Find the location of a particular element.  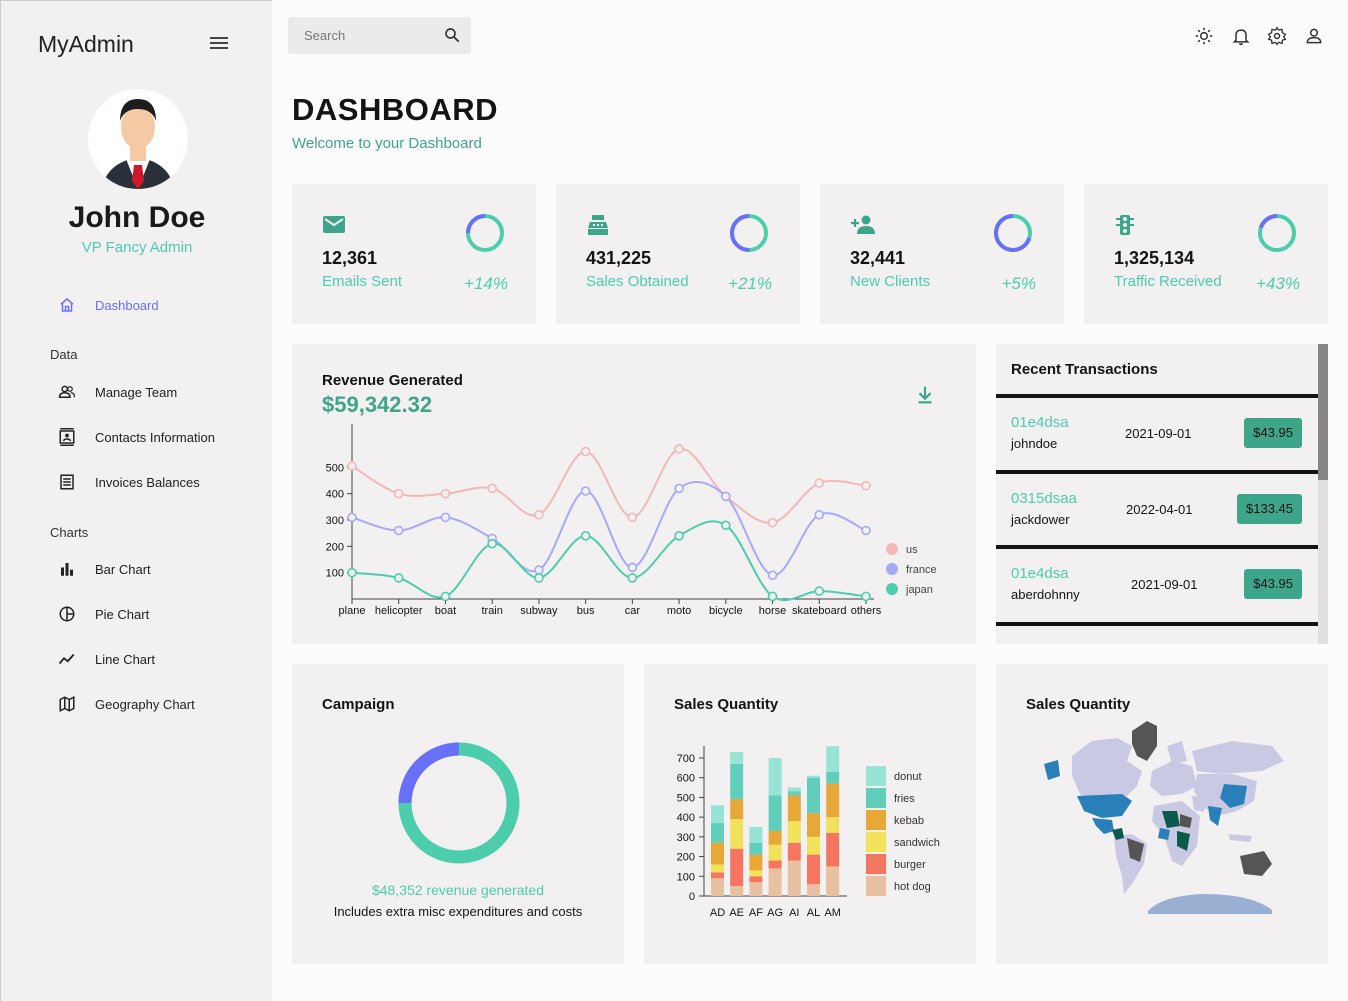

transaction-row: 01e4dsa johndoe 2021-09-01 $43.95 is located at coordinates (1157, 430).